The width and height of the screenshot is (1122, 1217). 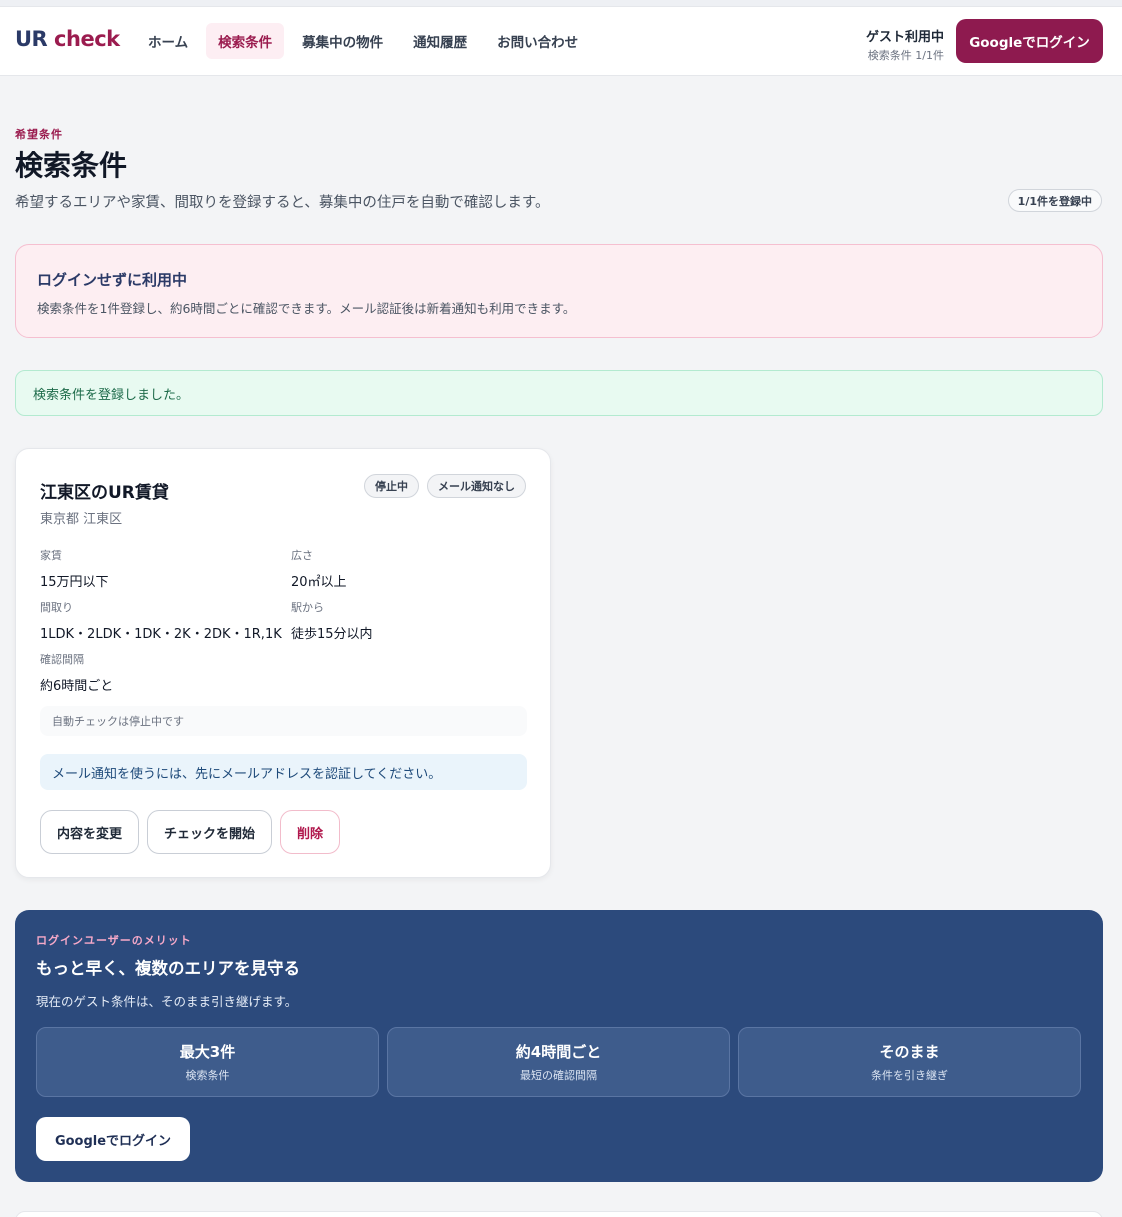 I want to click on start-check-button: チェックを開始, so click(x=210, y=832).